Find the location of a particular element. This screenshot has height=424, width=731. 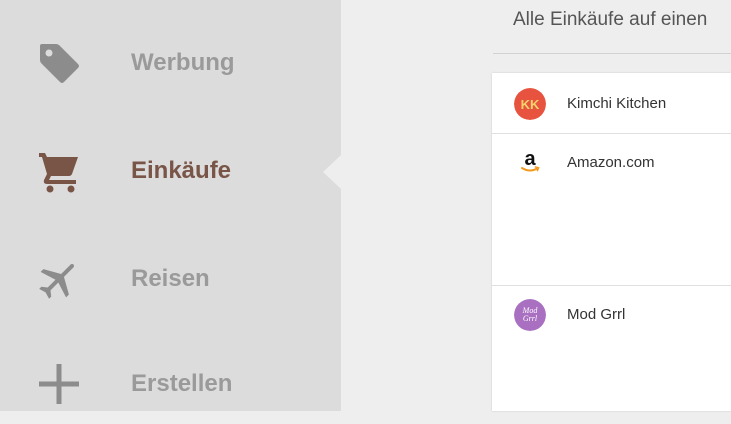

merchant-name: Kimchi Kitchen is located at coordinates (617, 103).